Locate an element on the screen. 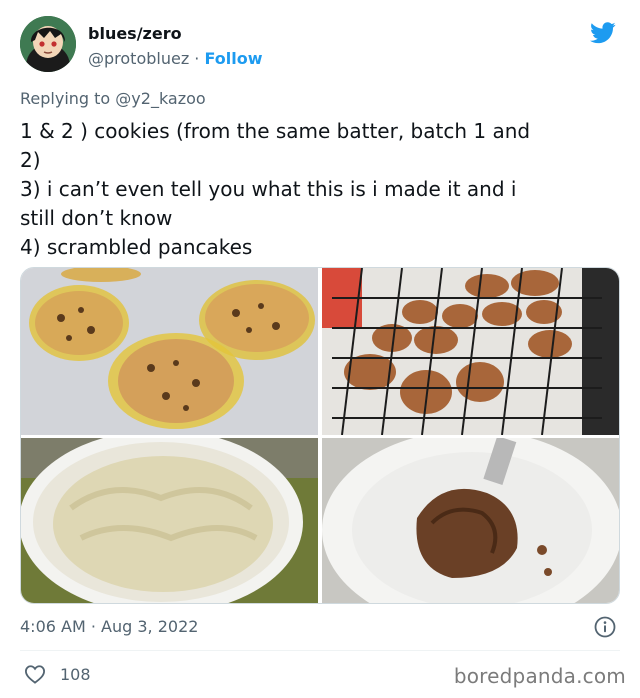  reply-mention: @y2_kazoo is located at coordinates (160, 98).